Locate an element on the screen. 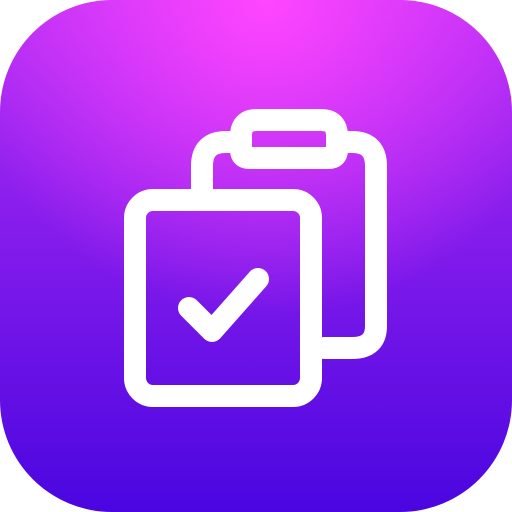 The height and width of the screenshot is (512, 512). clipboard-clip is located at coordinates (289, 139).